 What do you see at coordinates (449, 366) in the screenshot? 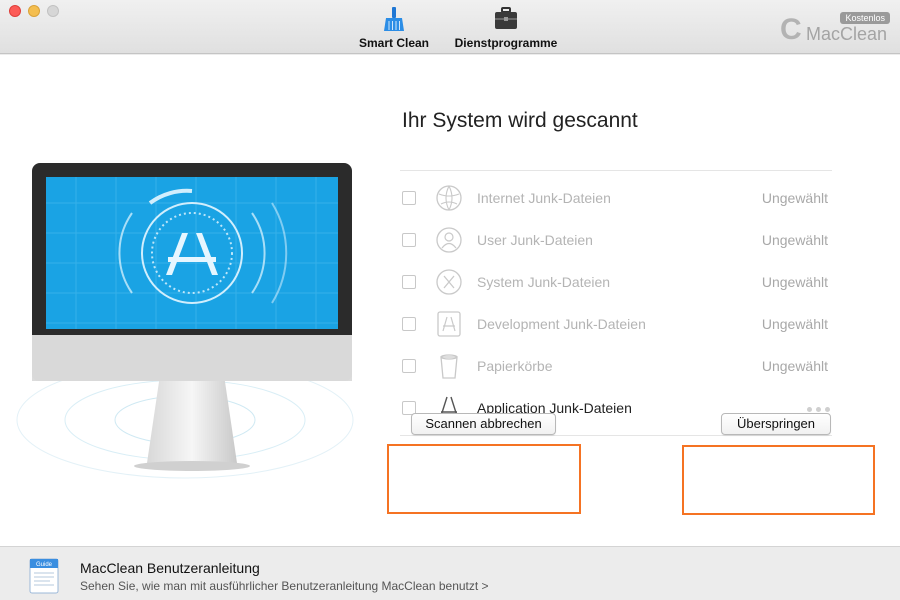
I see `trash-icon` at bounding box center [449, 366].